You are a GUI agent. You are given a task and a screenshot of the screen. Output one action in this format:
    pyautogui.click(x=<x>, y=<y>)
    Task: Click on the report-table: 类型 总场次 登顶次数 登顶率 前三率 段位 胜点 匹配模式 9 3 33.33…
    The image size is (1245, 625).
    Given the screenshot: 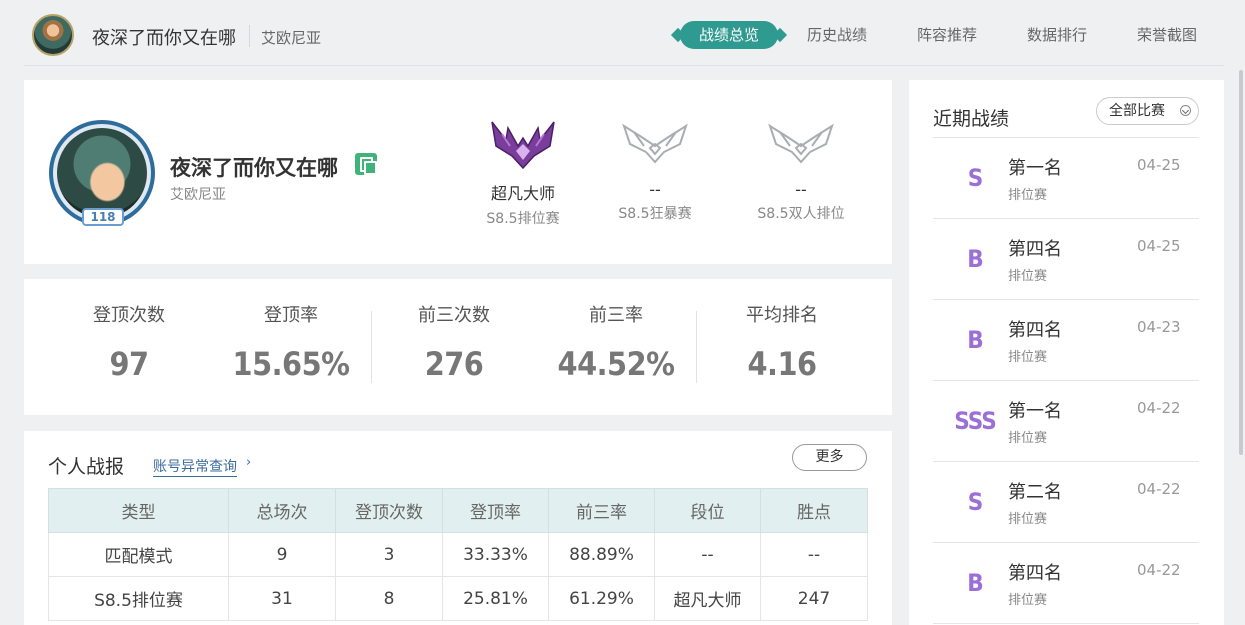 What is the action you would take?
    pyautogui.click(x=458, y=554)
    